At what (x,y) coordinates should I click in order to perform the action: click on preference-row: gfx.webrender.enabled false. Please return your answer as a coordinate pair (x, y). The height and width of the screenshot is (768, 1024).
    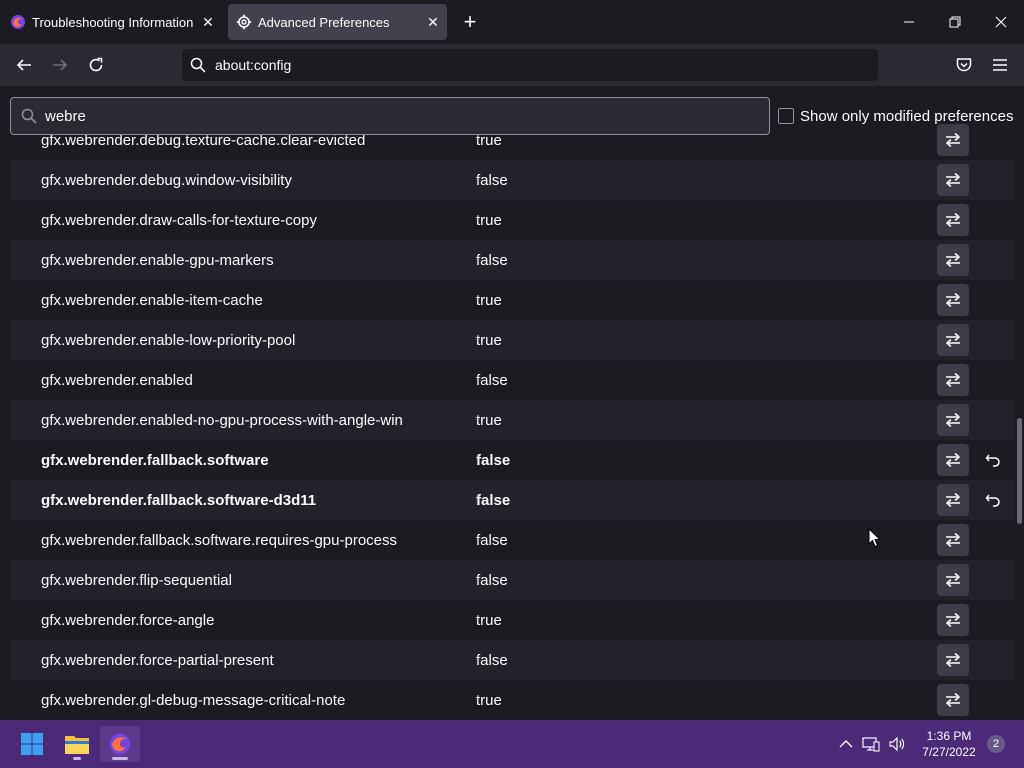
    Looking at the image, I should click on (512, 380).